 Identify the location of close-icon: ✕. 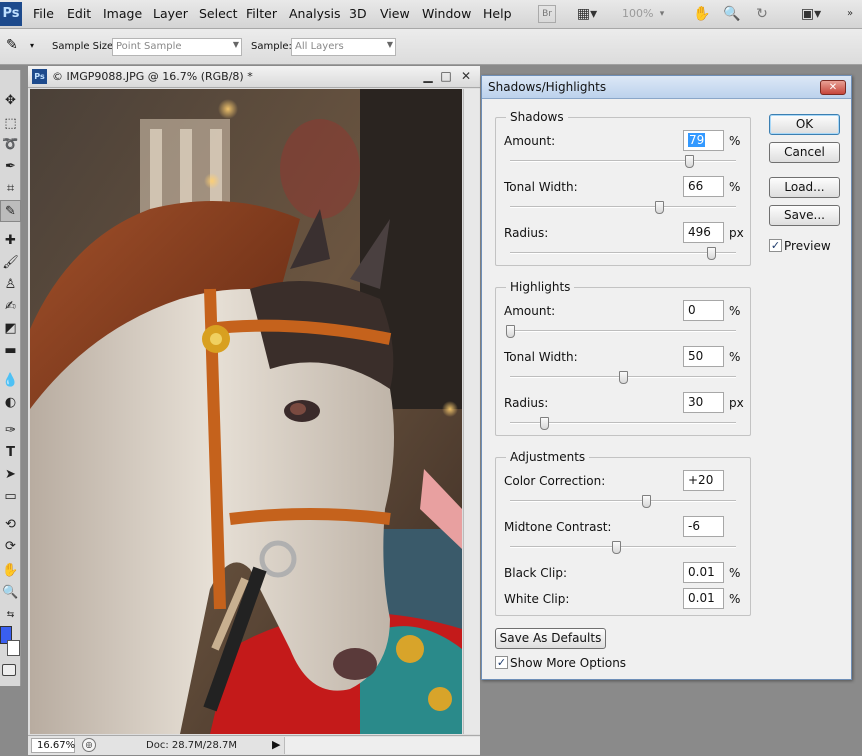
(466, 76).